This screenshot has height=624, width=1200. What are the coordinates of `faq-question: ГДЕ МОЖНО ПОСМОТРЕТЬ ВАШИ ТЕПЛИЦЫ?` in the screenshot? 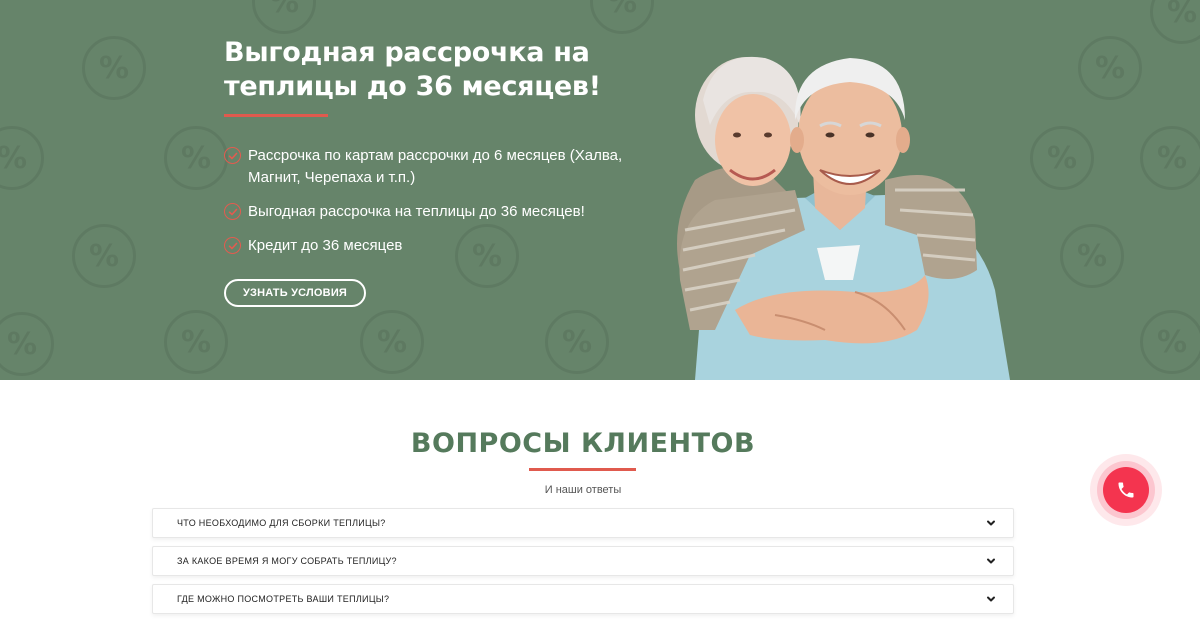 It's located at (283, 599).